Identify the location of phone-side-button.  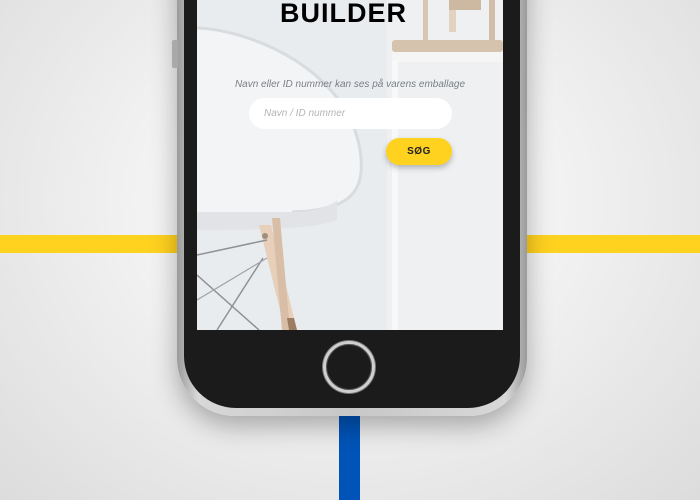
(175, 54).